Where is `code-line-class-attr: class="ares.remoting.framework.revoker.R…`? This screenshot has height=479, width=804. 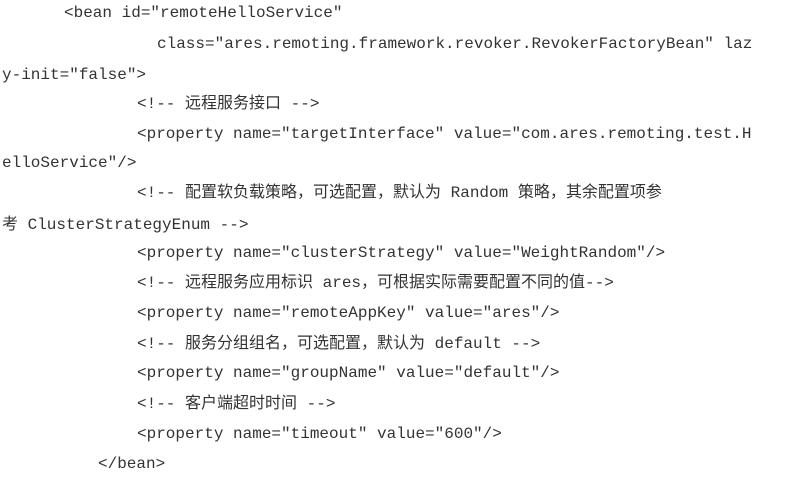
code-line-class-attr: class="ares.remoting.framework.revoker.R… is located at coordinates (455, 44).